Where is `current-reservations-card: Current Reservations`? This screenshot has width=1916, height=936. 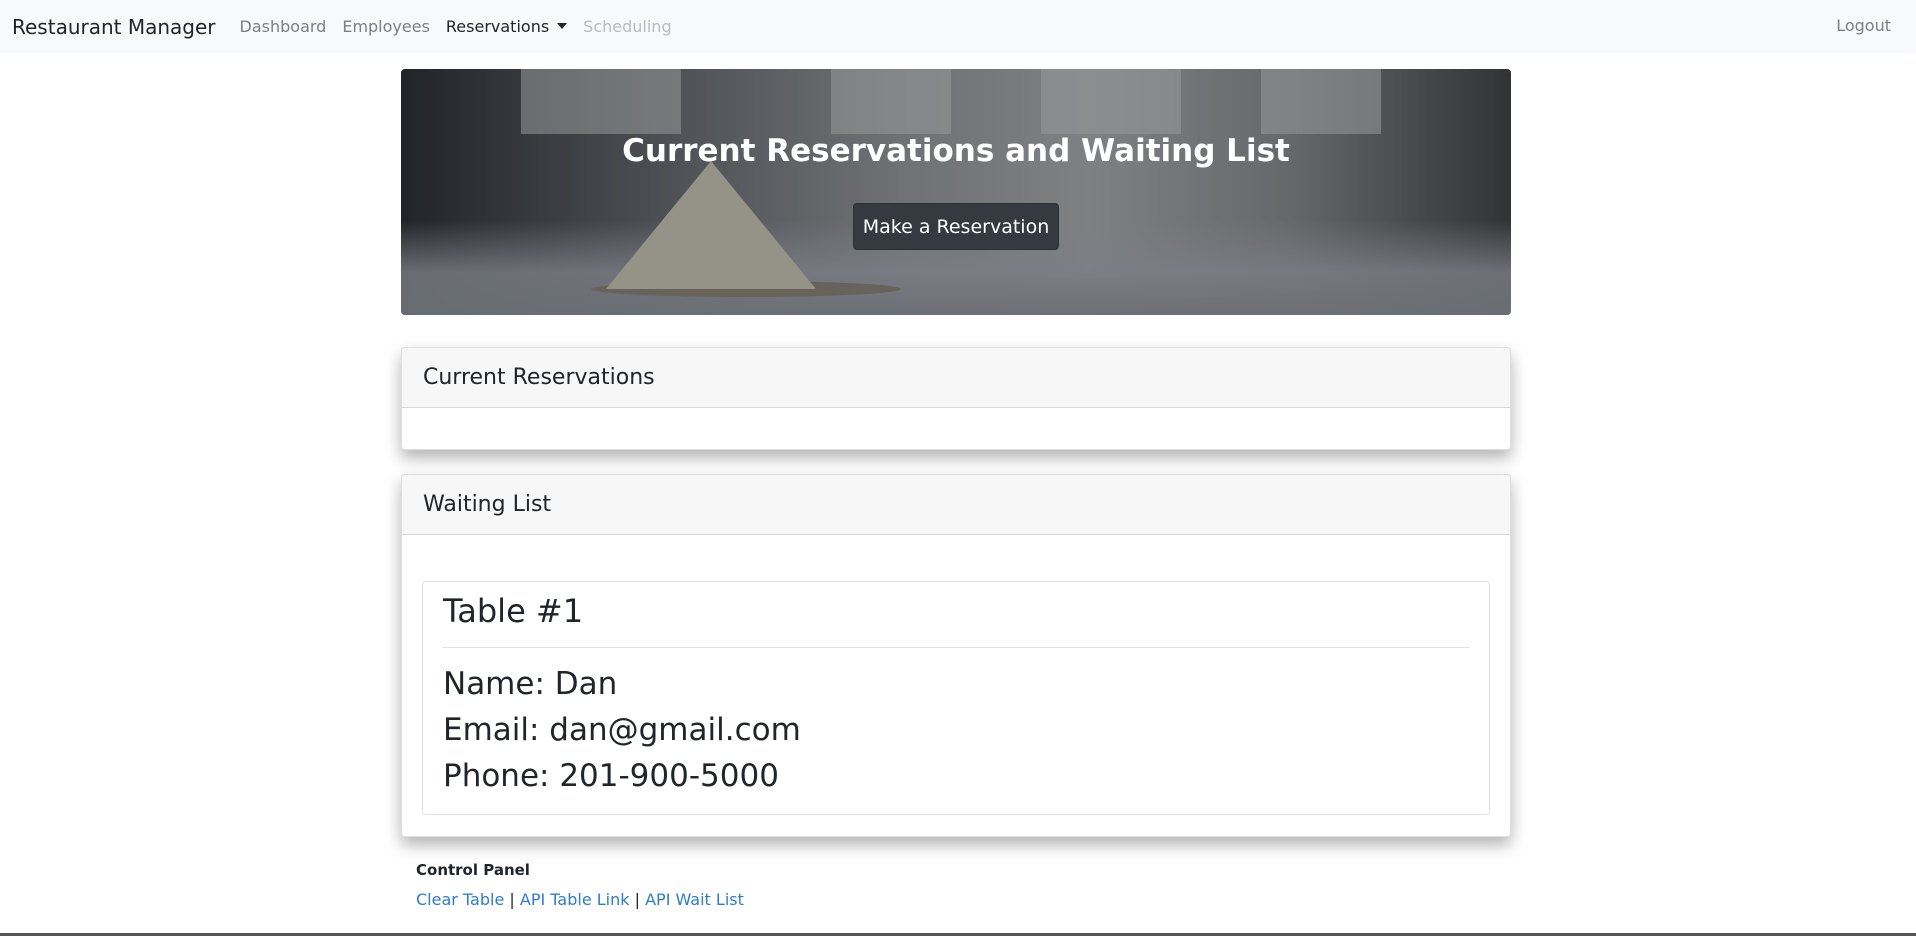 current-reservations-card: Current Reservations is located at coordinates (956, 398).